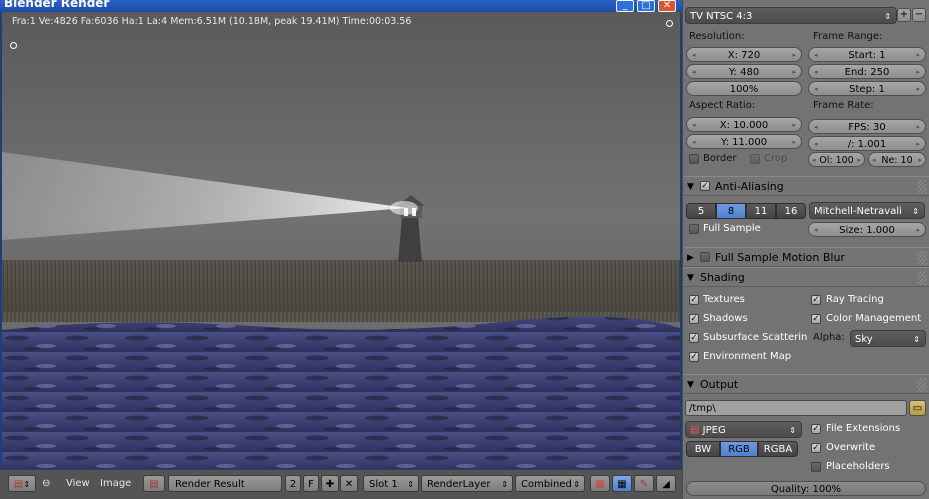  Describe the element at coordinates (806, 384) in the screenshot. I see `output-panel-header: ▼ Output` at that location.